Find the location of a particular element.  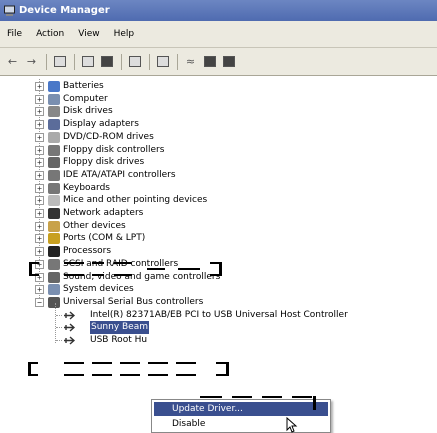

tree-category-label: IDE ATA/ATAPI controllers is located at coordinates (119, 174).